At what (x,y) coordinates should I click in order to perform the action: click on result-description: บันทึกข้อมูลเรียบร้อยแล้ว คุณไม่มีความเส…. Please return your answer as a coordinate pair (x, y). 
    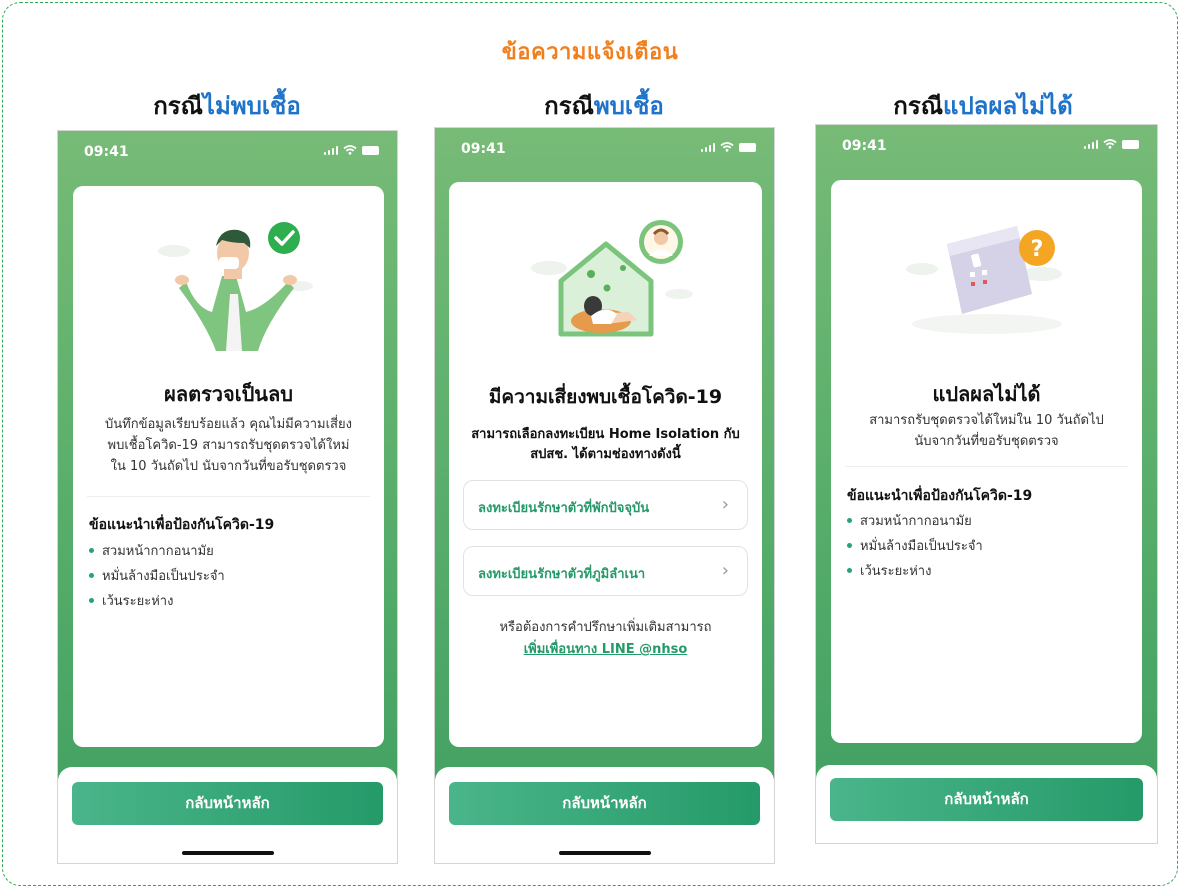
    Looking at the image, I should click on (228, 445).